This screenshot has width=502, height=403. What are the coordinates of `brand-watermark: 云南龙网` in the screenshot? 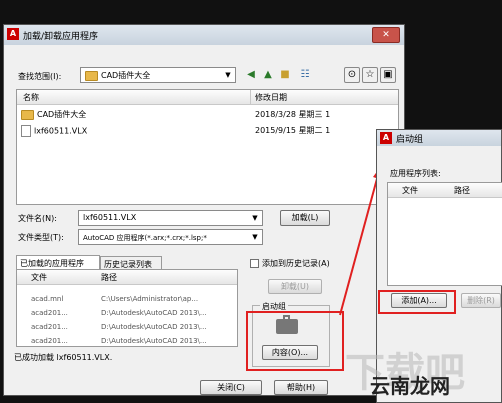 It's located at (410, 386).